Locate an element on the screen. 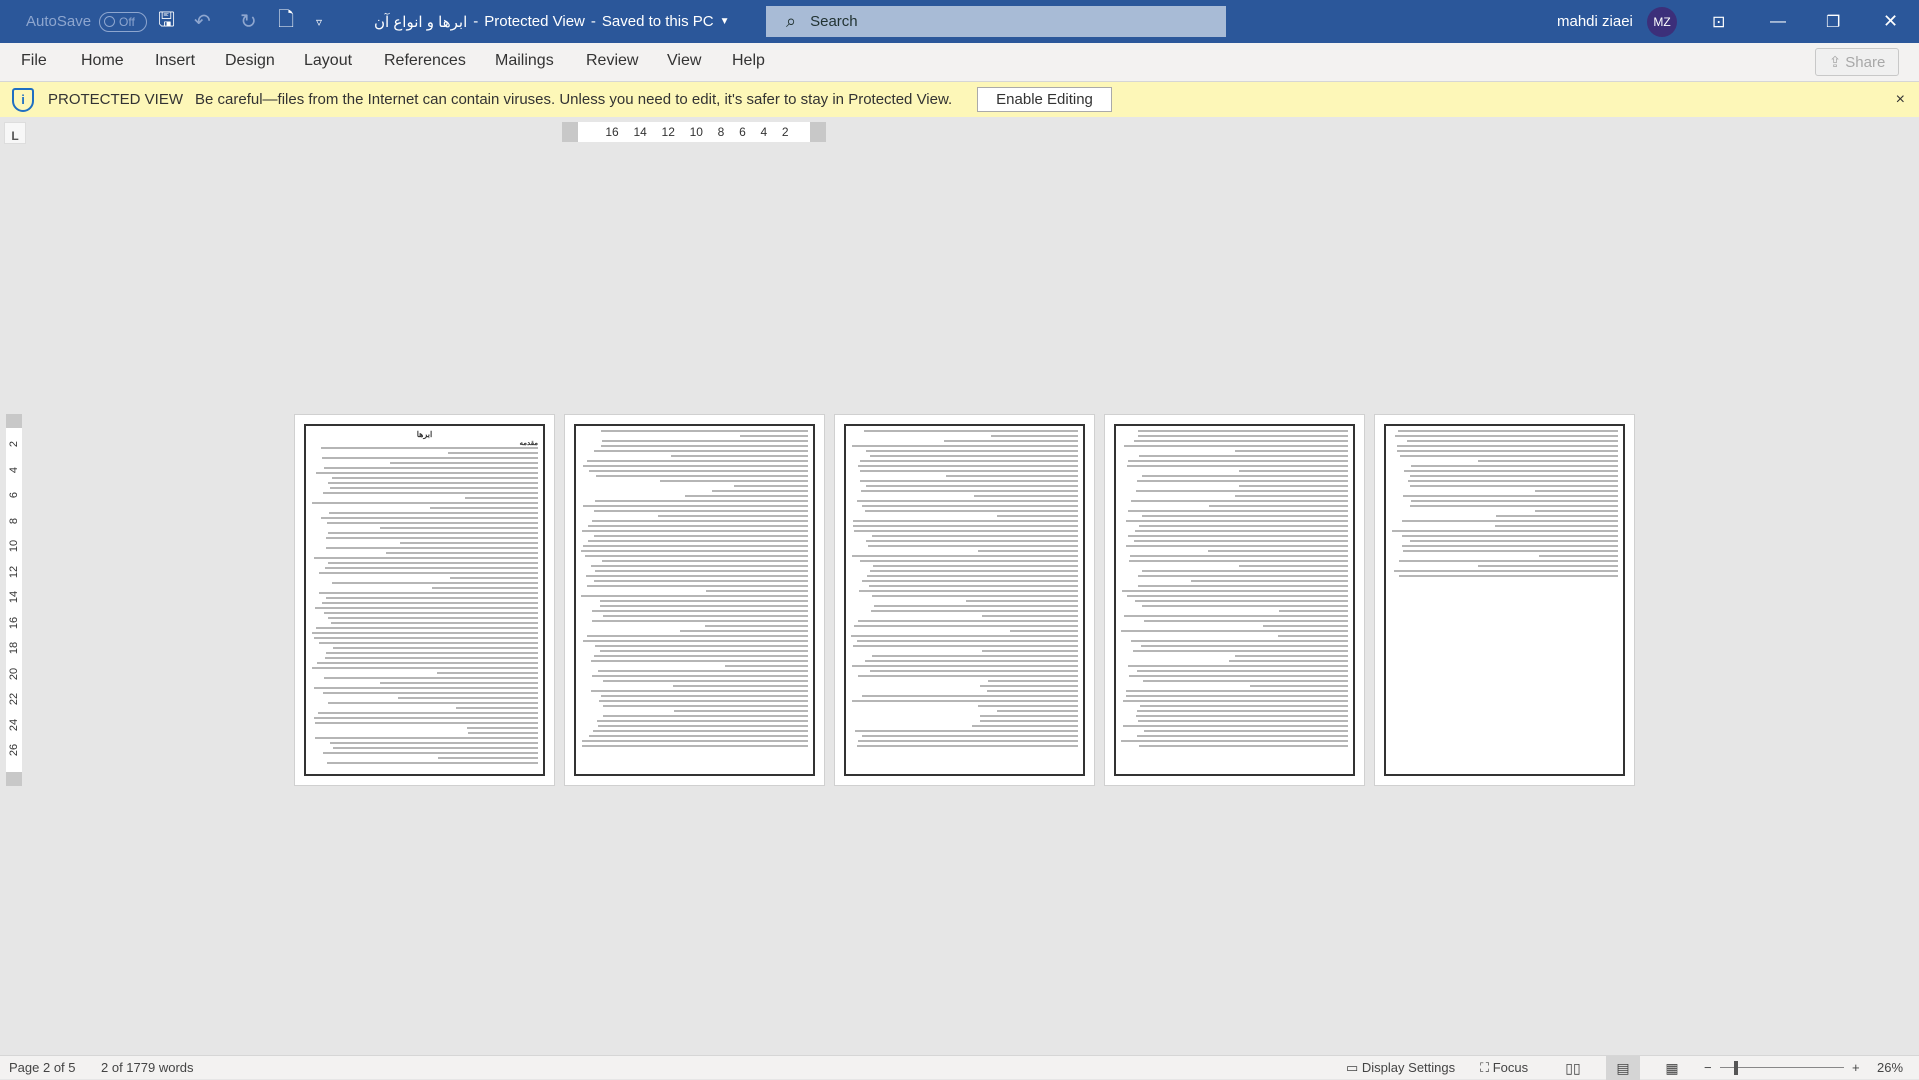  tab-layout: Layout is located at coordinates (328, 61).